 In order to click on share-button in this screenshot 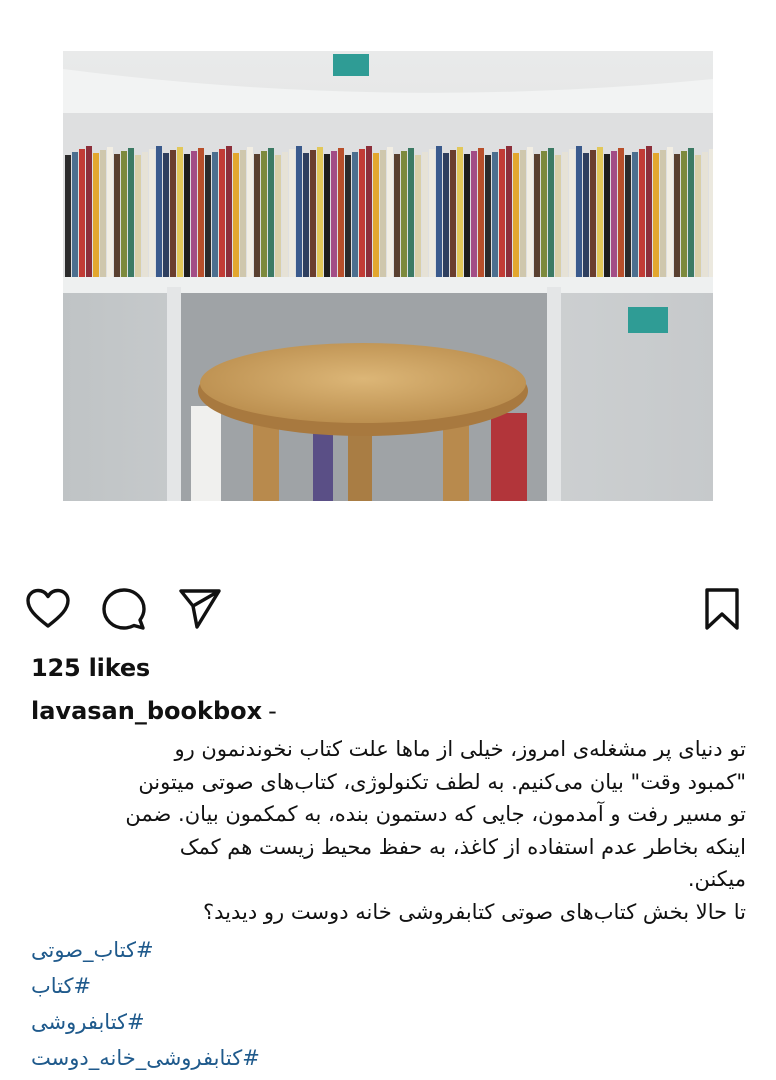, I will do `click(200, 609)`.